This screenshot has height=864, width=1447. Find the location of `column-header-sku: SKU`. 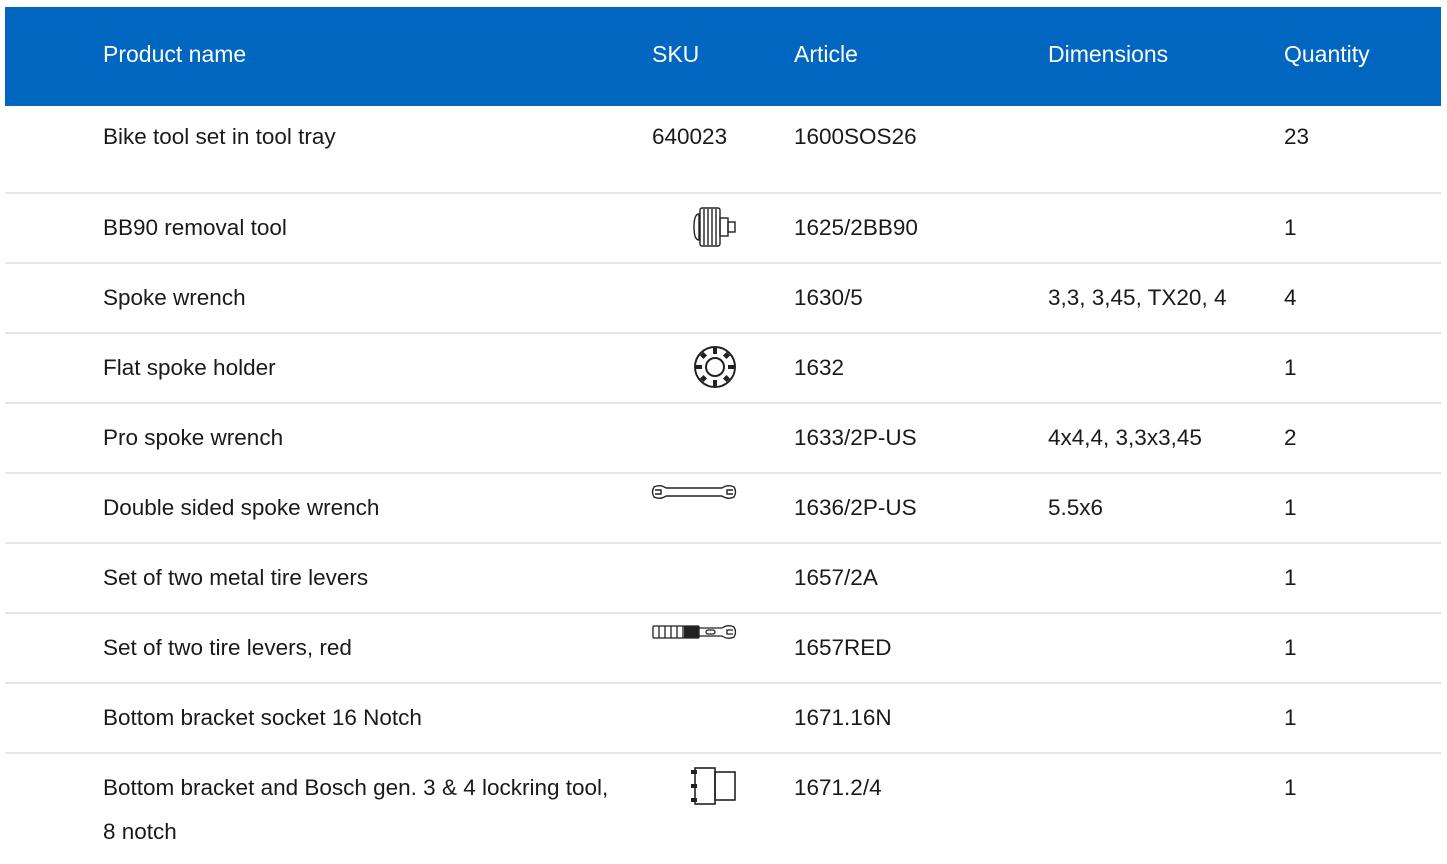

column-header-sku: SKU is located at coordinates (675, 54).